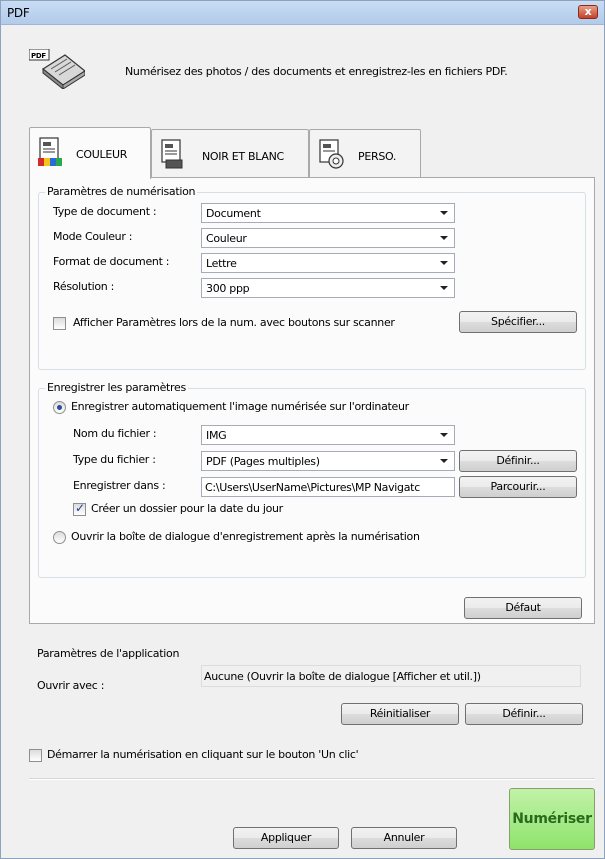 This screenshot has width=605, height=859. What do you see at coordinates (328, 238) in the screenshot?
I see `color-mode-select: Couleur` at bounding box center [328, 238].